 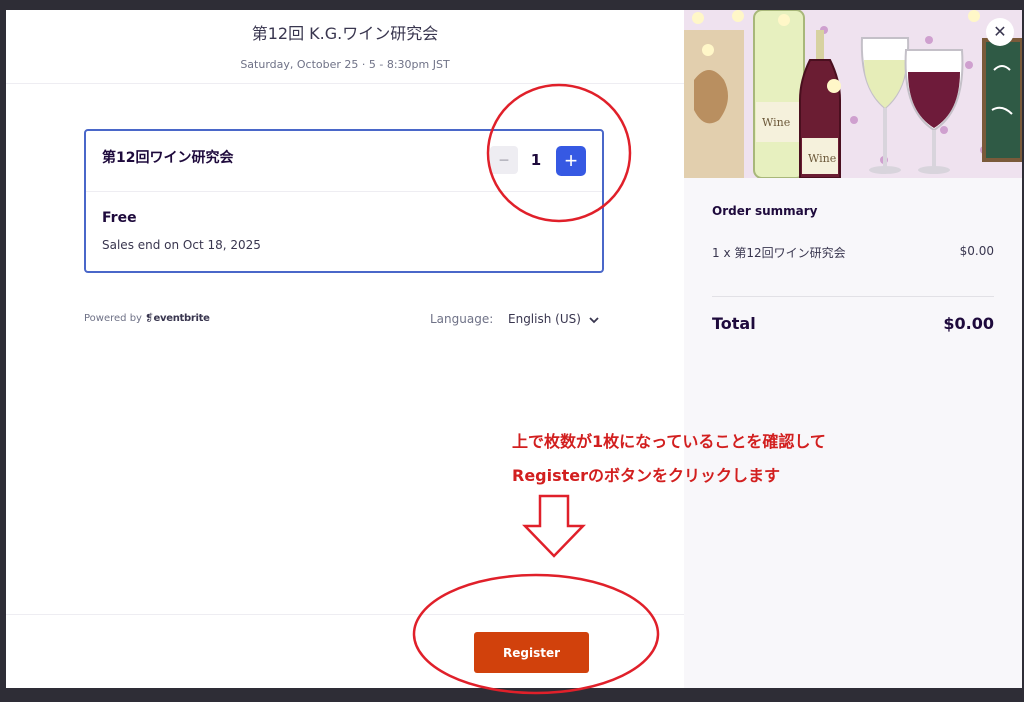 What do you see at coordinates (594, 319) in the screenshot?
I see `chevron-down-icon` at bounding box center [594, 319].